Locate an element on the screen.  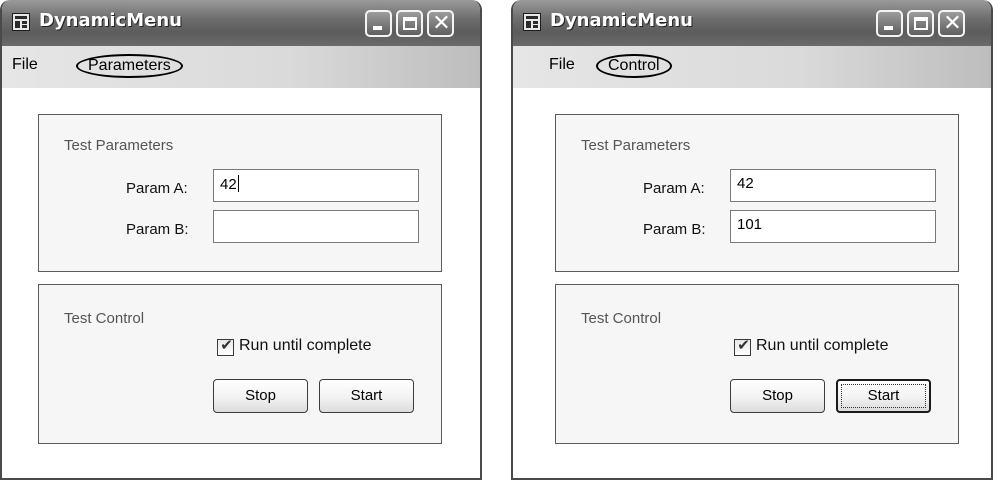
test-parameters-group: Test Parameters Param A: 42 Param B: is located at coordinates (240, 193).